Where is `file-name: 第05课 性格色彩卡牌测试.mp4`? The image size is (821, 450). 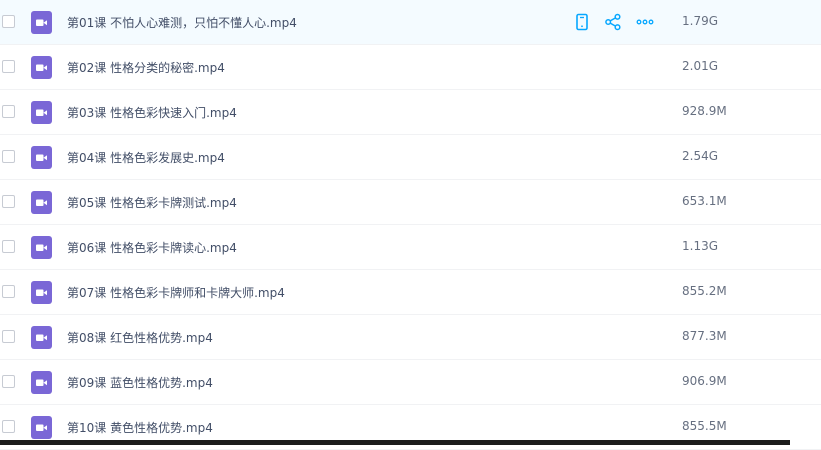
file-name: 第05课 性格色彩卡牌测试.mp4 is located at coordinates (152, 202).